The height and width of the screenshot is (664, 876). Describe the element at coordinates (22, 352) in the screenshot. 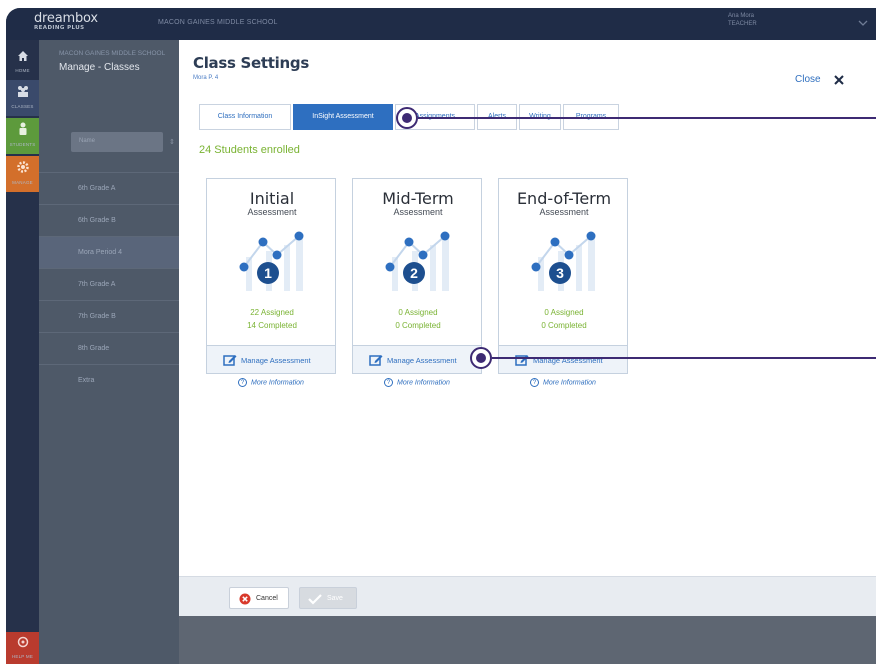

I see `left-nav: HOME CLASSES STUDENTS MANAGE HELP ME` at that location.